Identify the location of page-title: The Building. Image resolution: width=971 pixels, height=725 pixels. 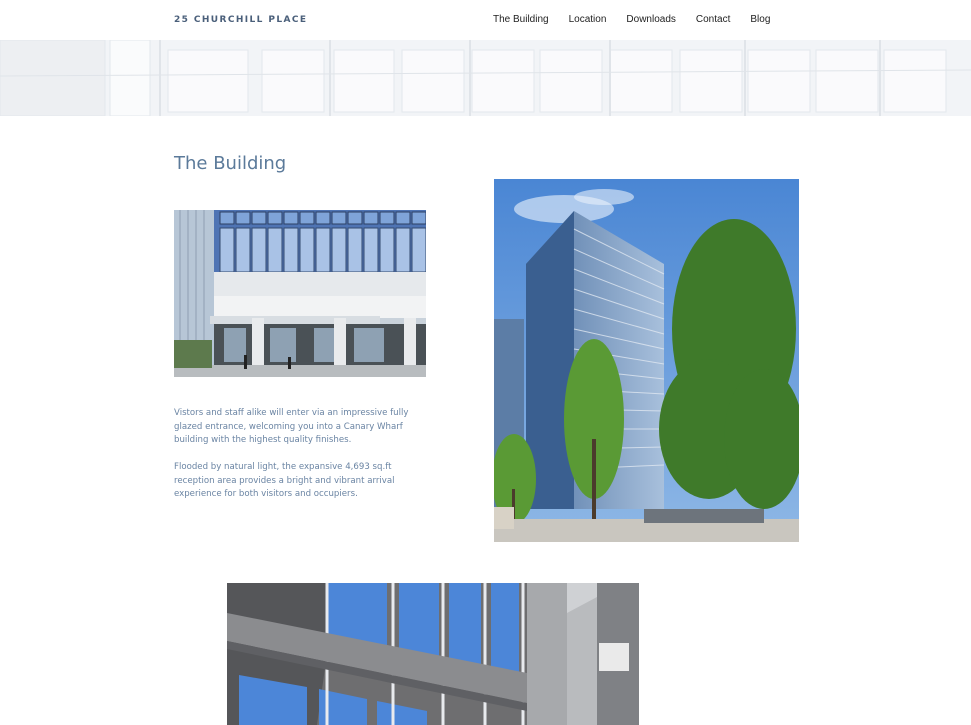
(230, 163).